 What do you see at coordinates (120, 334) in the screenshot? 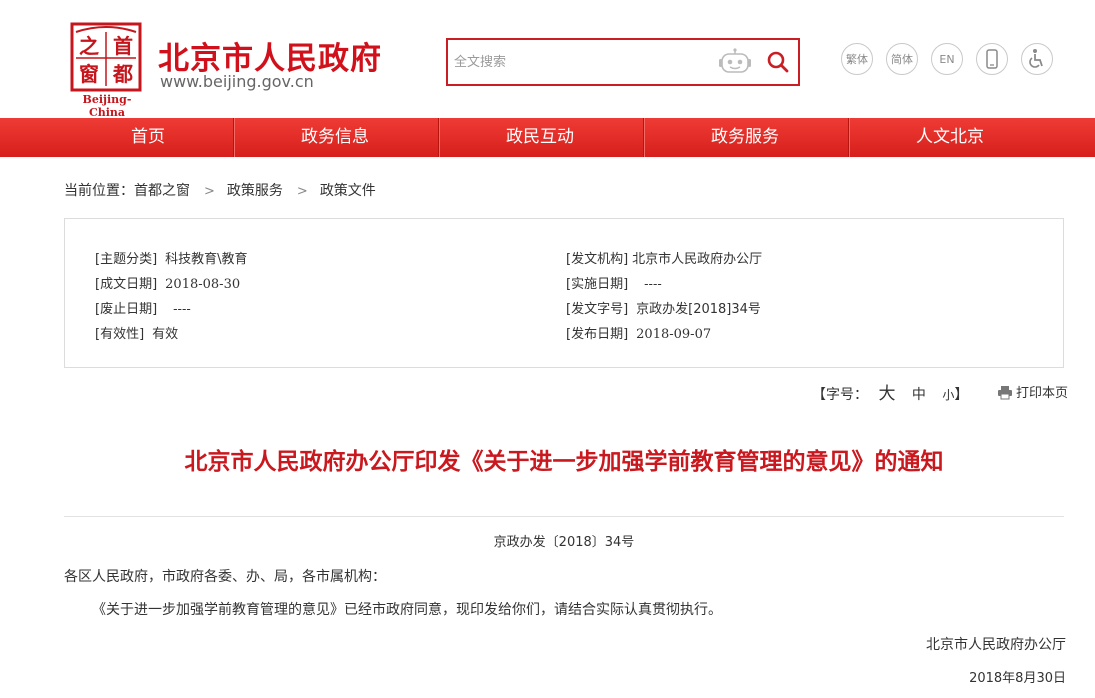
I see `meta-validity-label: [有效性]` at bounding box center [120, 334].